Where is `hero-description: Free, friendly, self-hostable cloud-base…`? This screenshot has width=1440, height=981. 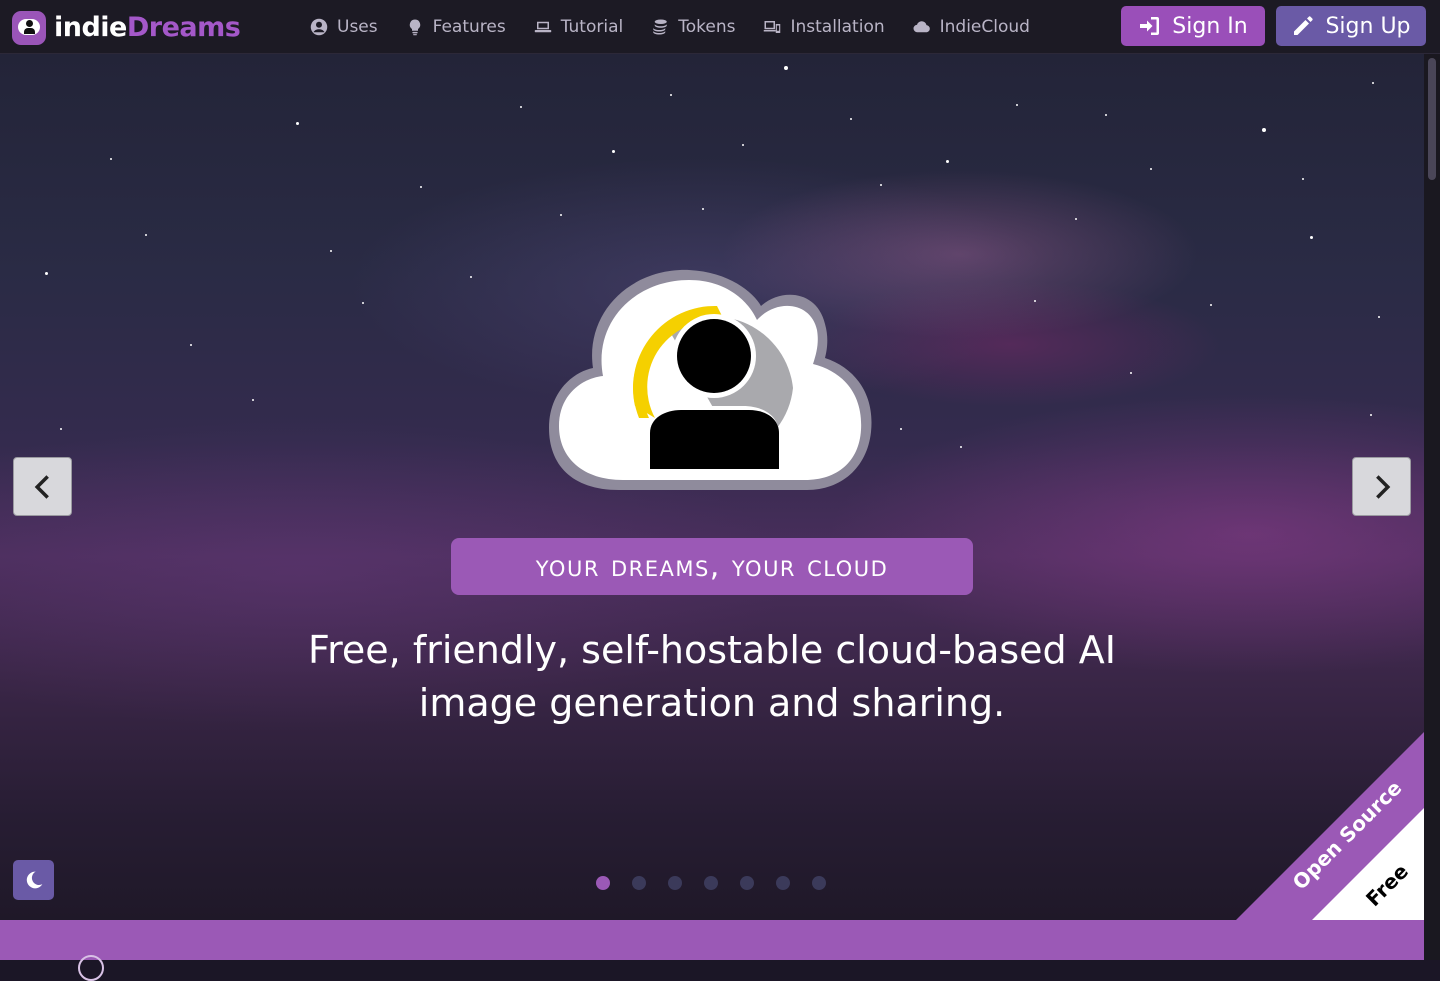 hero-description: Free, friendly, self-hostable cloud-base… is located at coordinates (712, 676).